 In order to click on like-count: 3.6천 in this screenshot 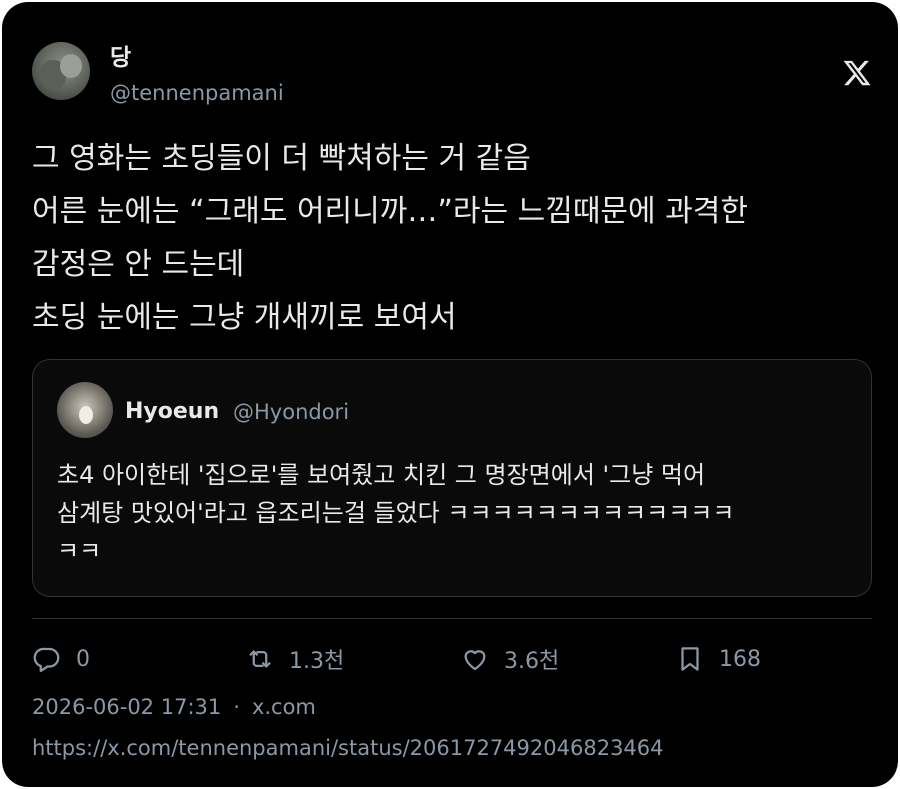, I will do `click(532, 661)`.